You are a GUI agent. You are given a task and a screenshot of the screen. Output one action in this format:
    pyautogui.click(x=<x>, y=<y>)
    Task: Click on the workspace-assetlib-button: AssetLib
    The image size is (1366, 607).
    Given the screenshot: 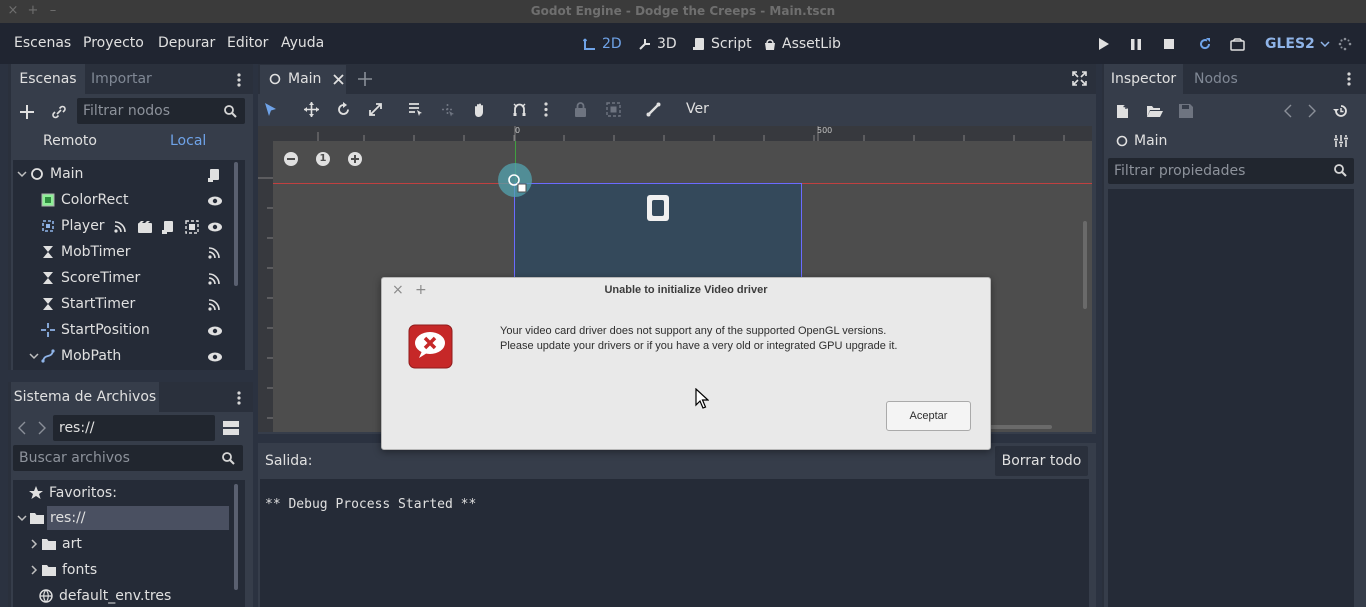 What is the action you would take?
    pyautogui.click(x=802, y=44)
    